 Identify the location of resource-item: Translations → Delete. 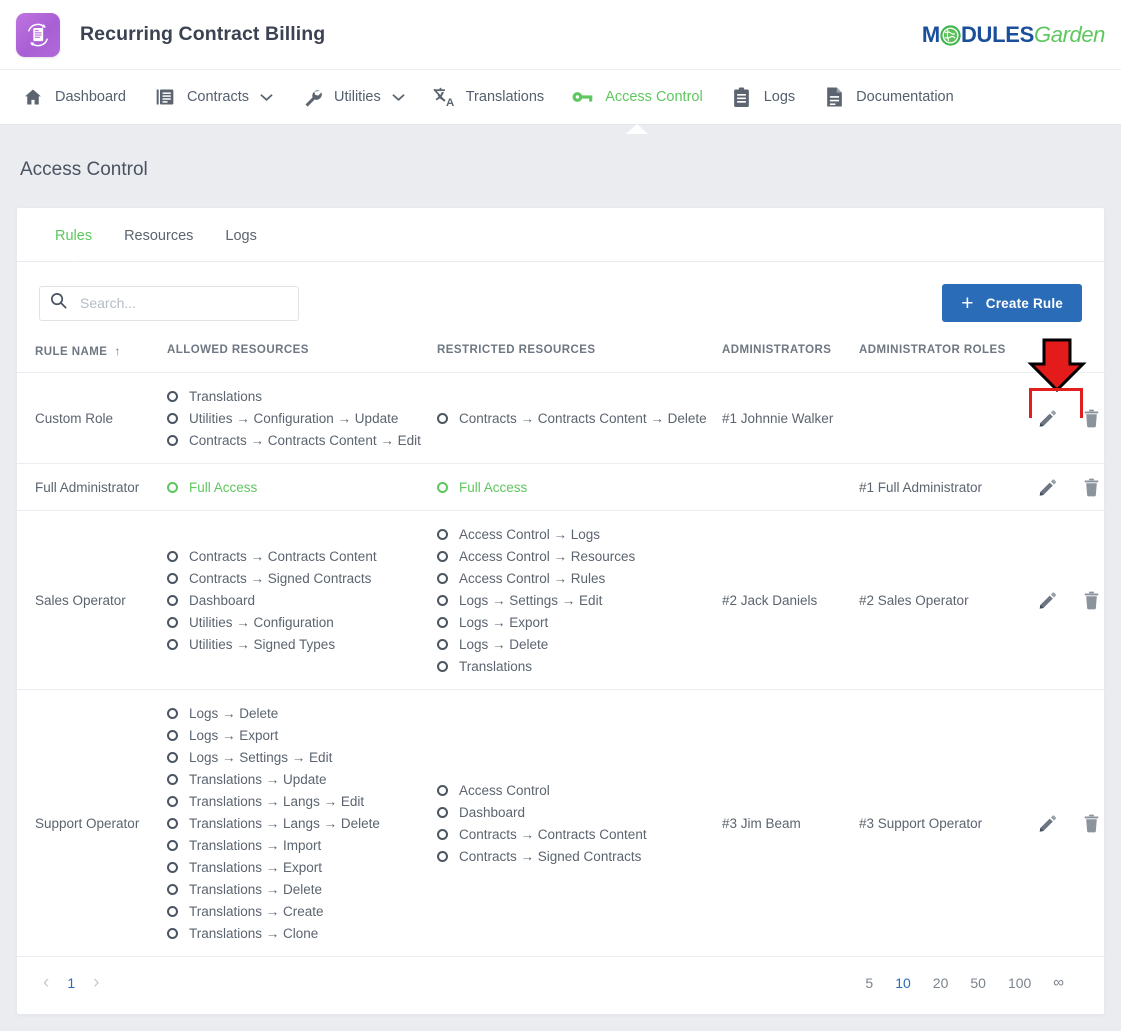
(302, 889).